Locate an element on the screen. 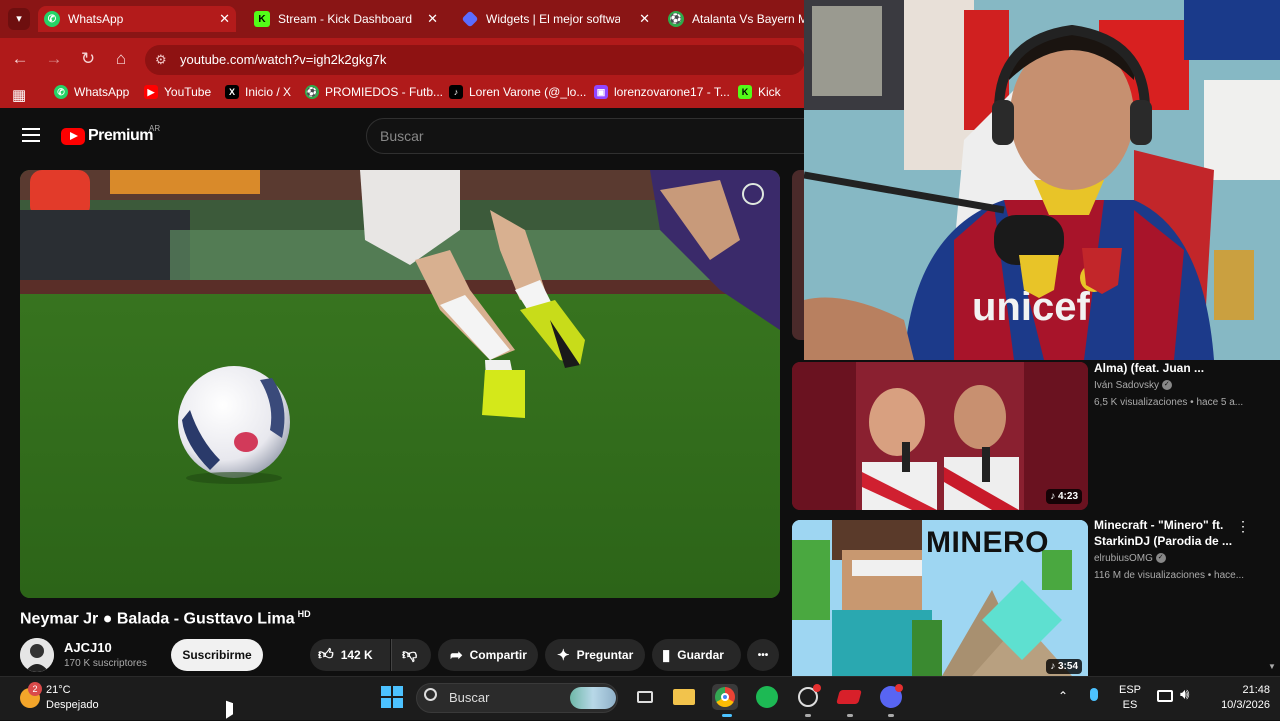 The width and height of the screenshot is (1280, 721). whatsapp-icon: ✆ is located at coordinates (61, 92).